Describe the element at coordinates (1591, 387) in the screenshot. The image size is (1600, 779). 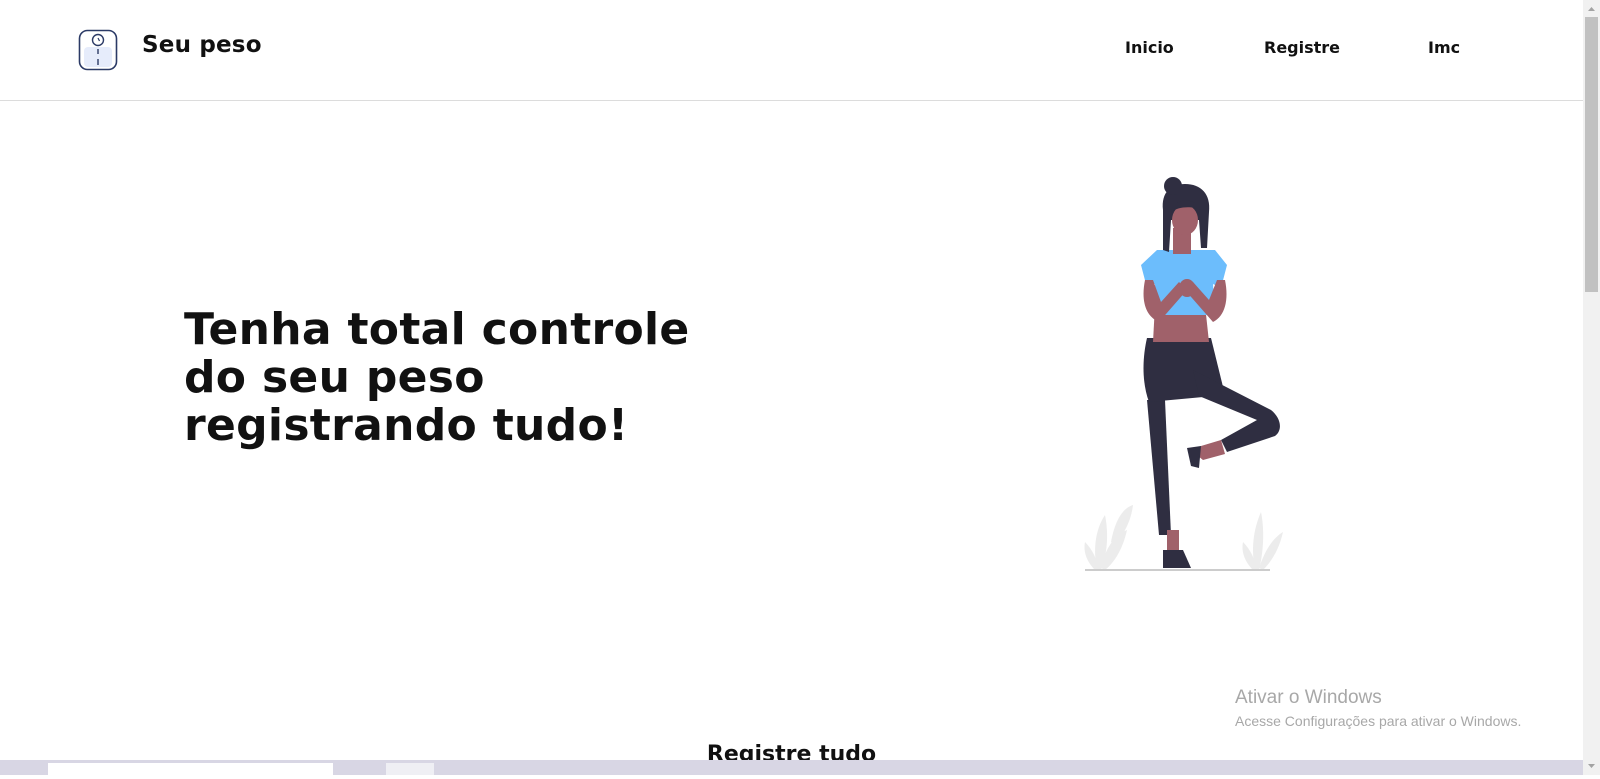
I see `vertical-scrollbar` at that location.